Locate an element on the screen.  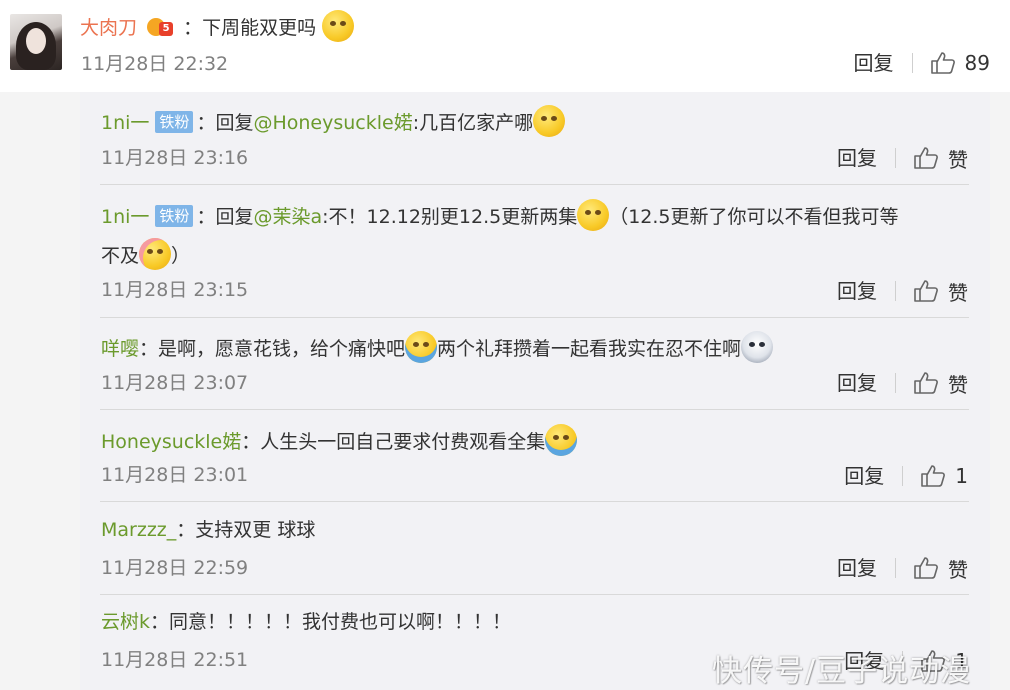
comment-time: 11月28日 22:32 is located at coordinates (155, 64).